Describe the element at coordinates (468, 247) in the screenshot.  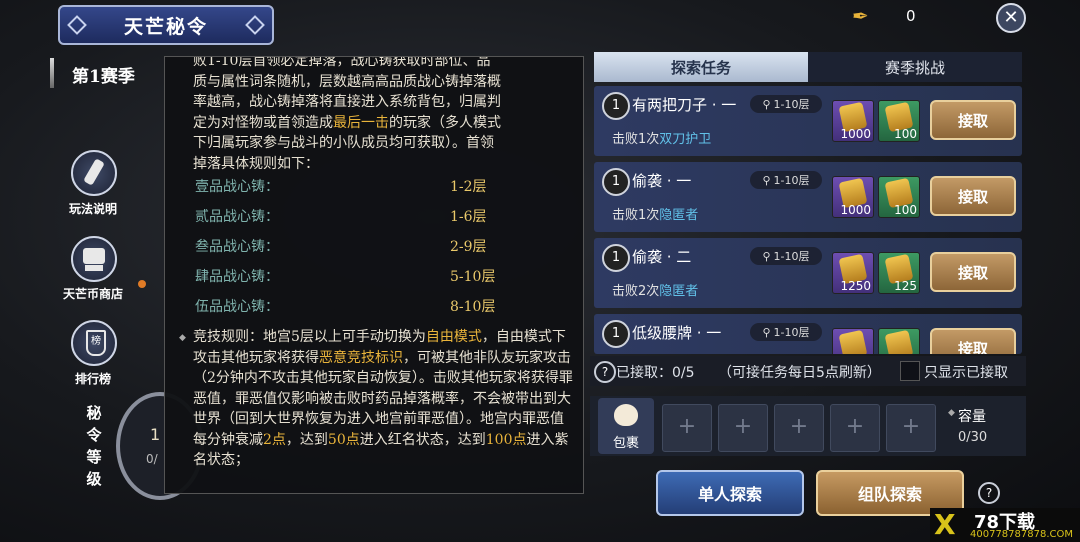
I see `rarity-floors: 2-9层` at that location.